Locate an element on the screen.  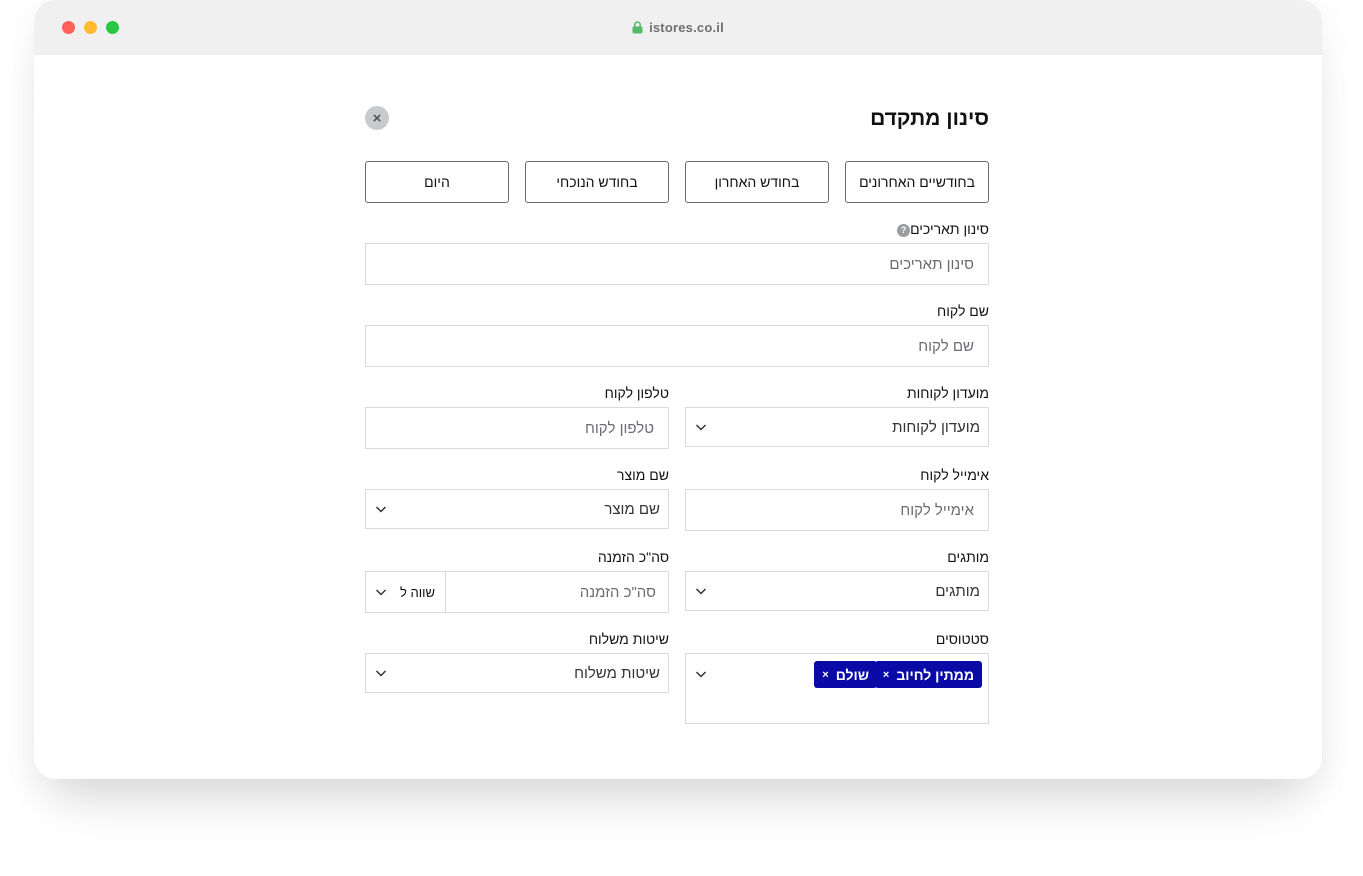
customer-club-value: מועדון לקוחות is located at coordinates (936, 427).